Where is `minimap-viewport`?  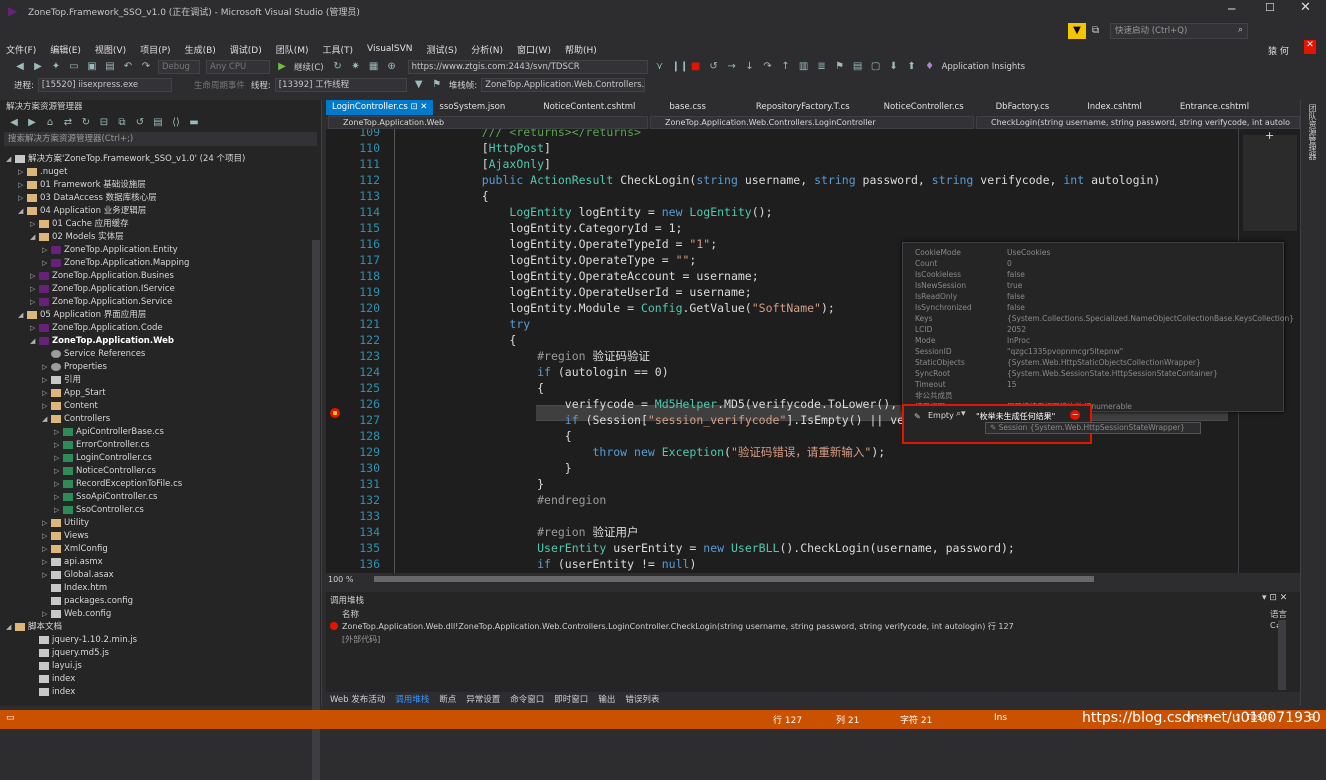 minimap-viewport is located at coordinates (1270, 183).